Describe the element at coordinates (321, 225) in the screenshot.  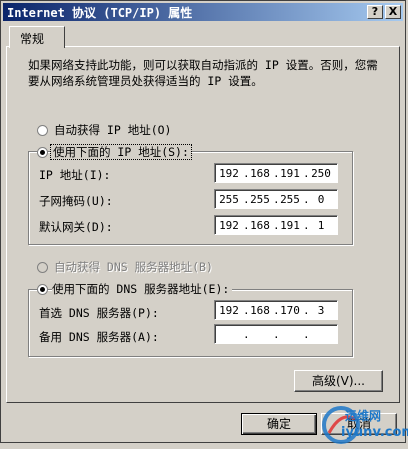
I see `default-gateway-octet-4: 1` at that location.